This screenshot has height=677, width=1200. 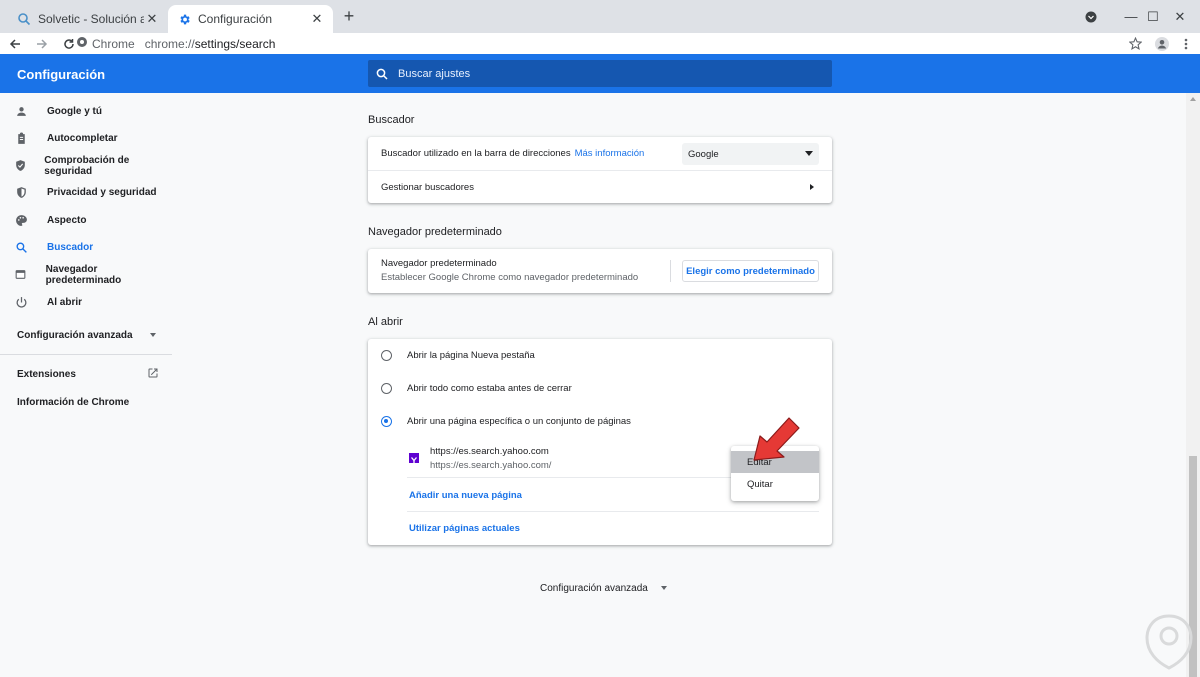 I want to click on person-icon, so click(x=23, y=111).